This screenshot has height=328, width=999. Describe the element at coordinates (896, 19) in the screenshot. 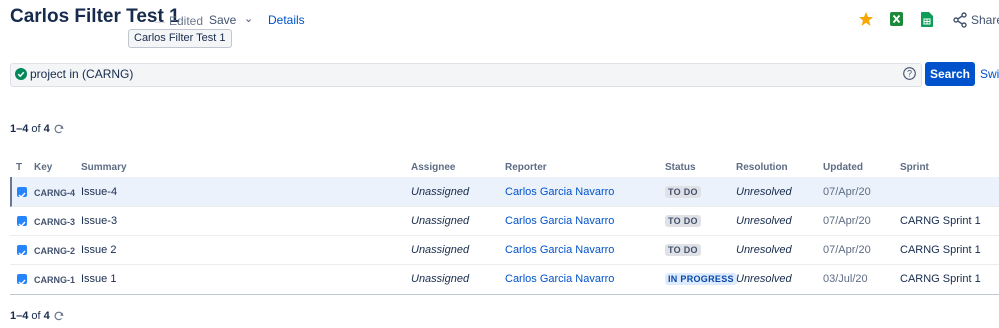

I see `excel-icon` at that location.